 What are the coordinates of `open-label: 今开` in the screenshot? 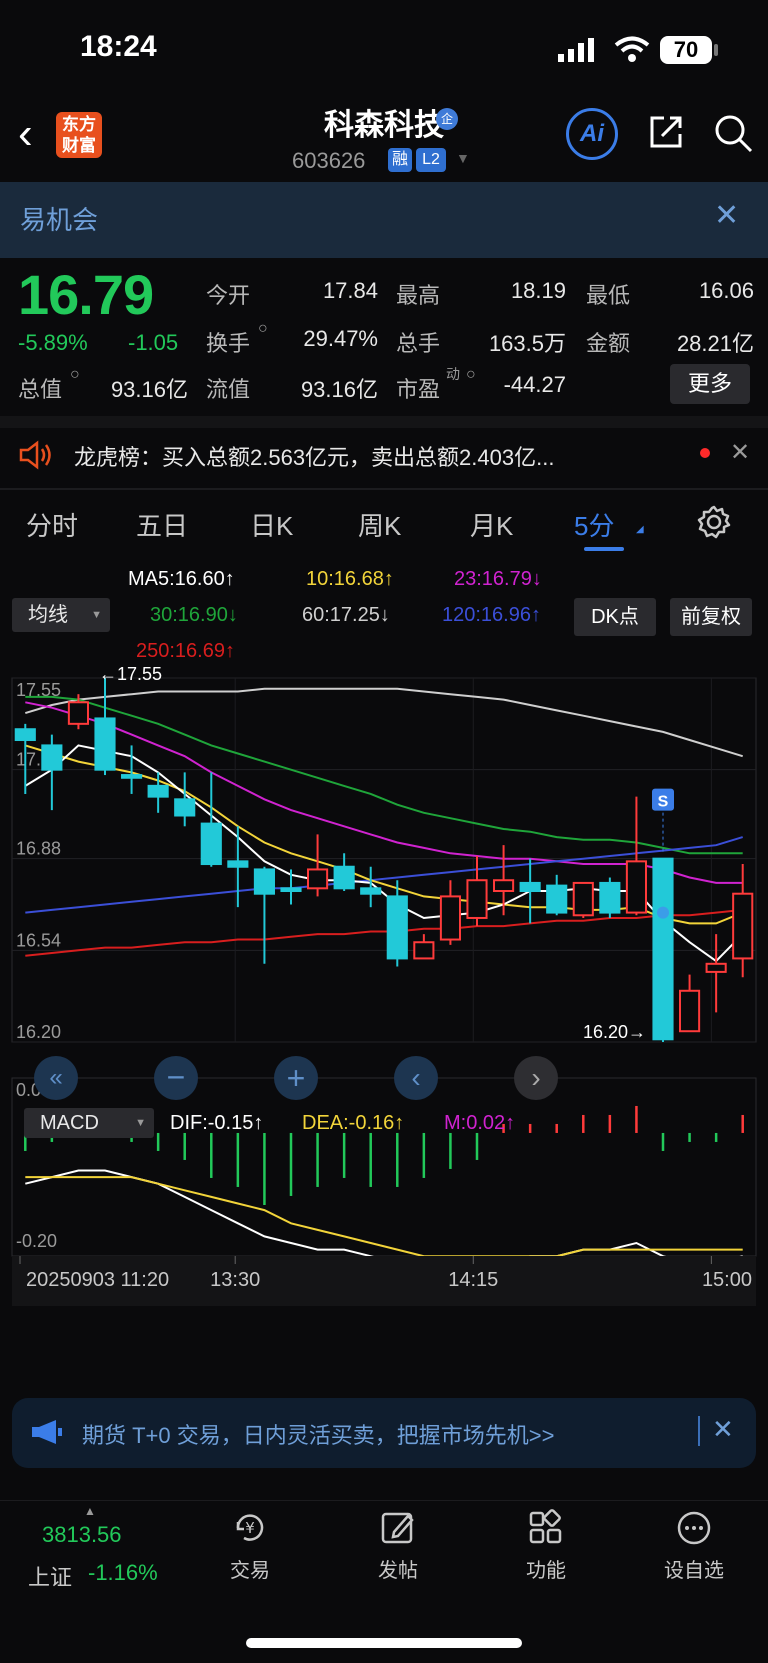 It's located at (228, 295).